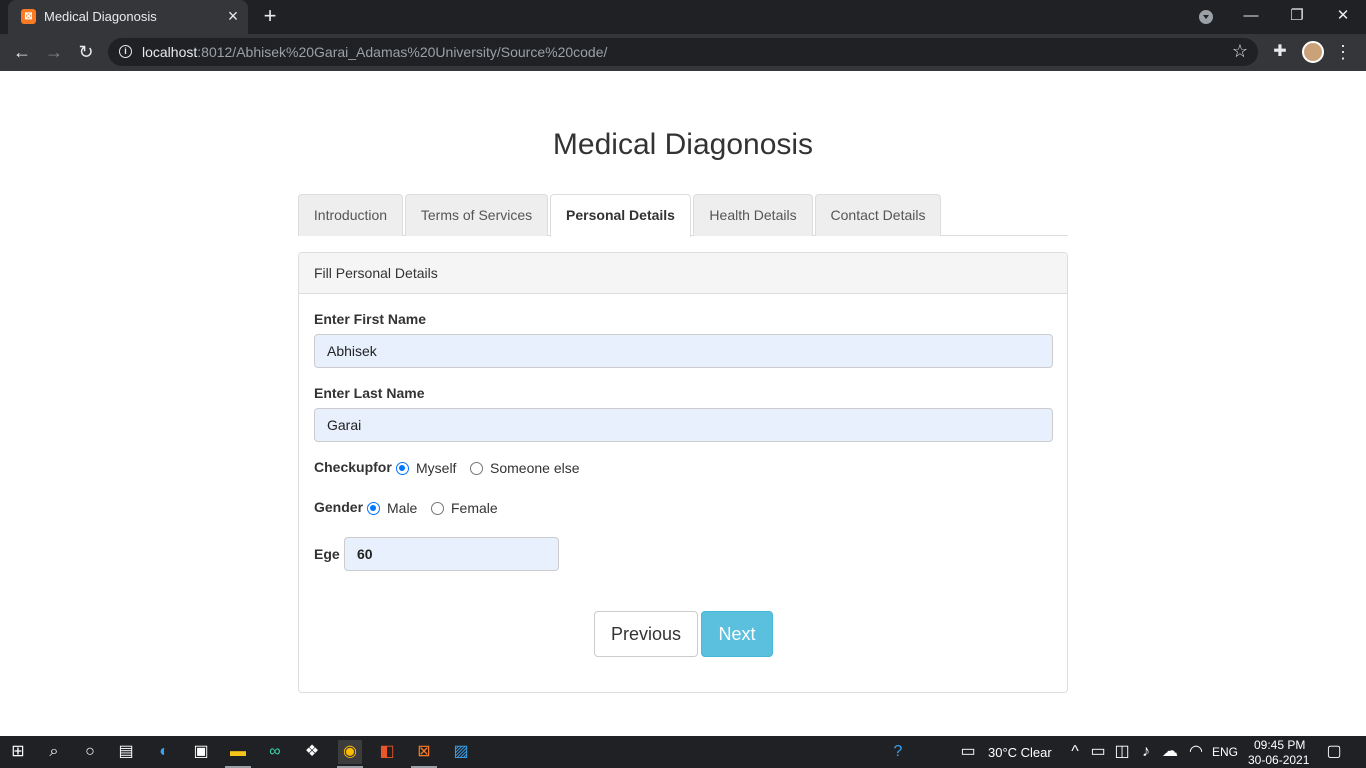 The height and width of the screenshot is (768, 1366). Describe the element at coordinates (1343, 52) in the screenshot. I see `browser-menu-icon: ⋮` at that location.